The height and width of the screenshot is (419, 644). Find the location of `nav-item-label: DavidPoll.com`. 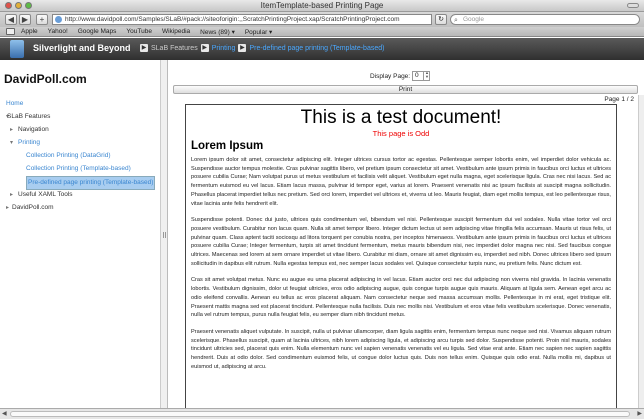

nav-item-label: DavidPoll.com is located at coordinates (33, 207).